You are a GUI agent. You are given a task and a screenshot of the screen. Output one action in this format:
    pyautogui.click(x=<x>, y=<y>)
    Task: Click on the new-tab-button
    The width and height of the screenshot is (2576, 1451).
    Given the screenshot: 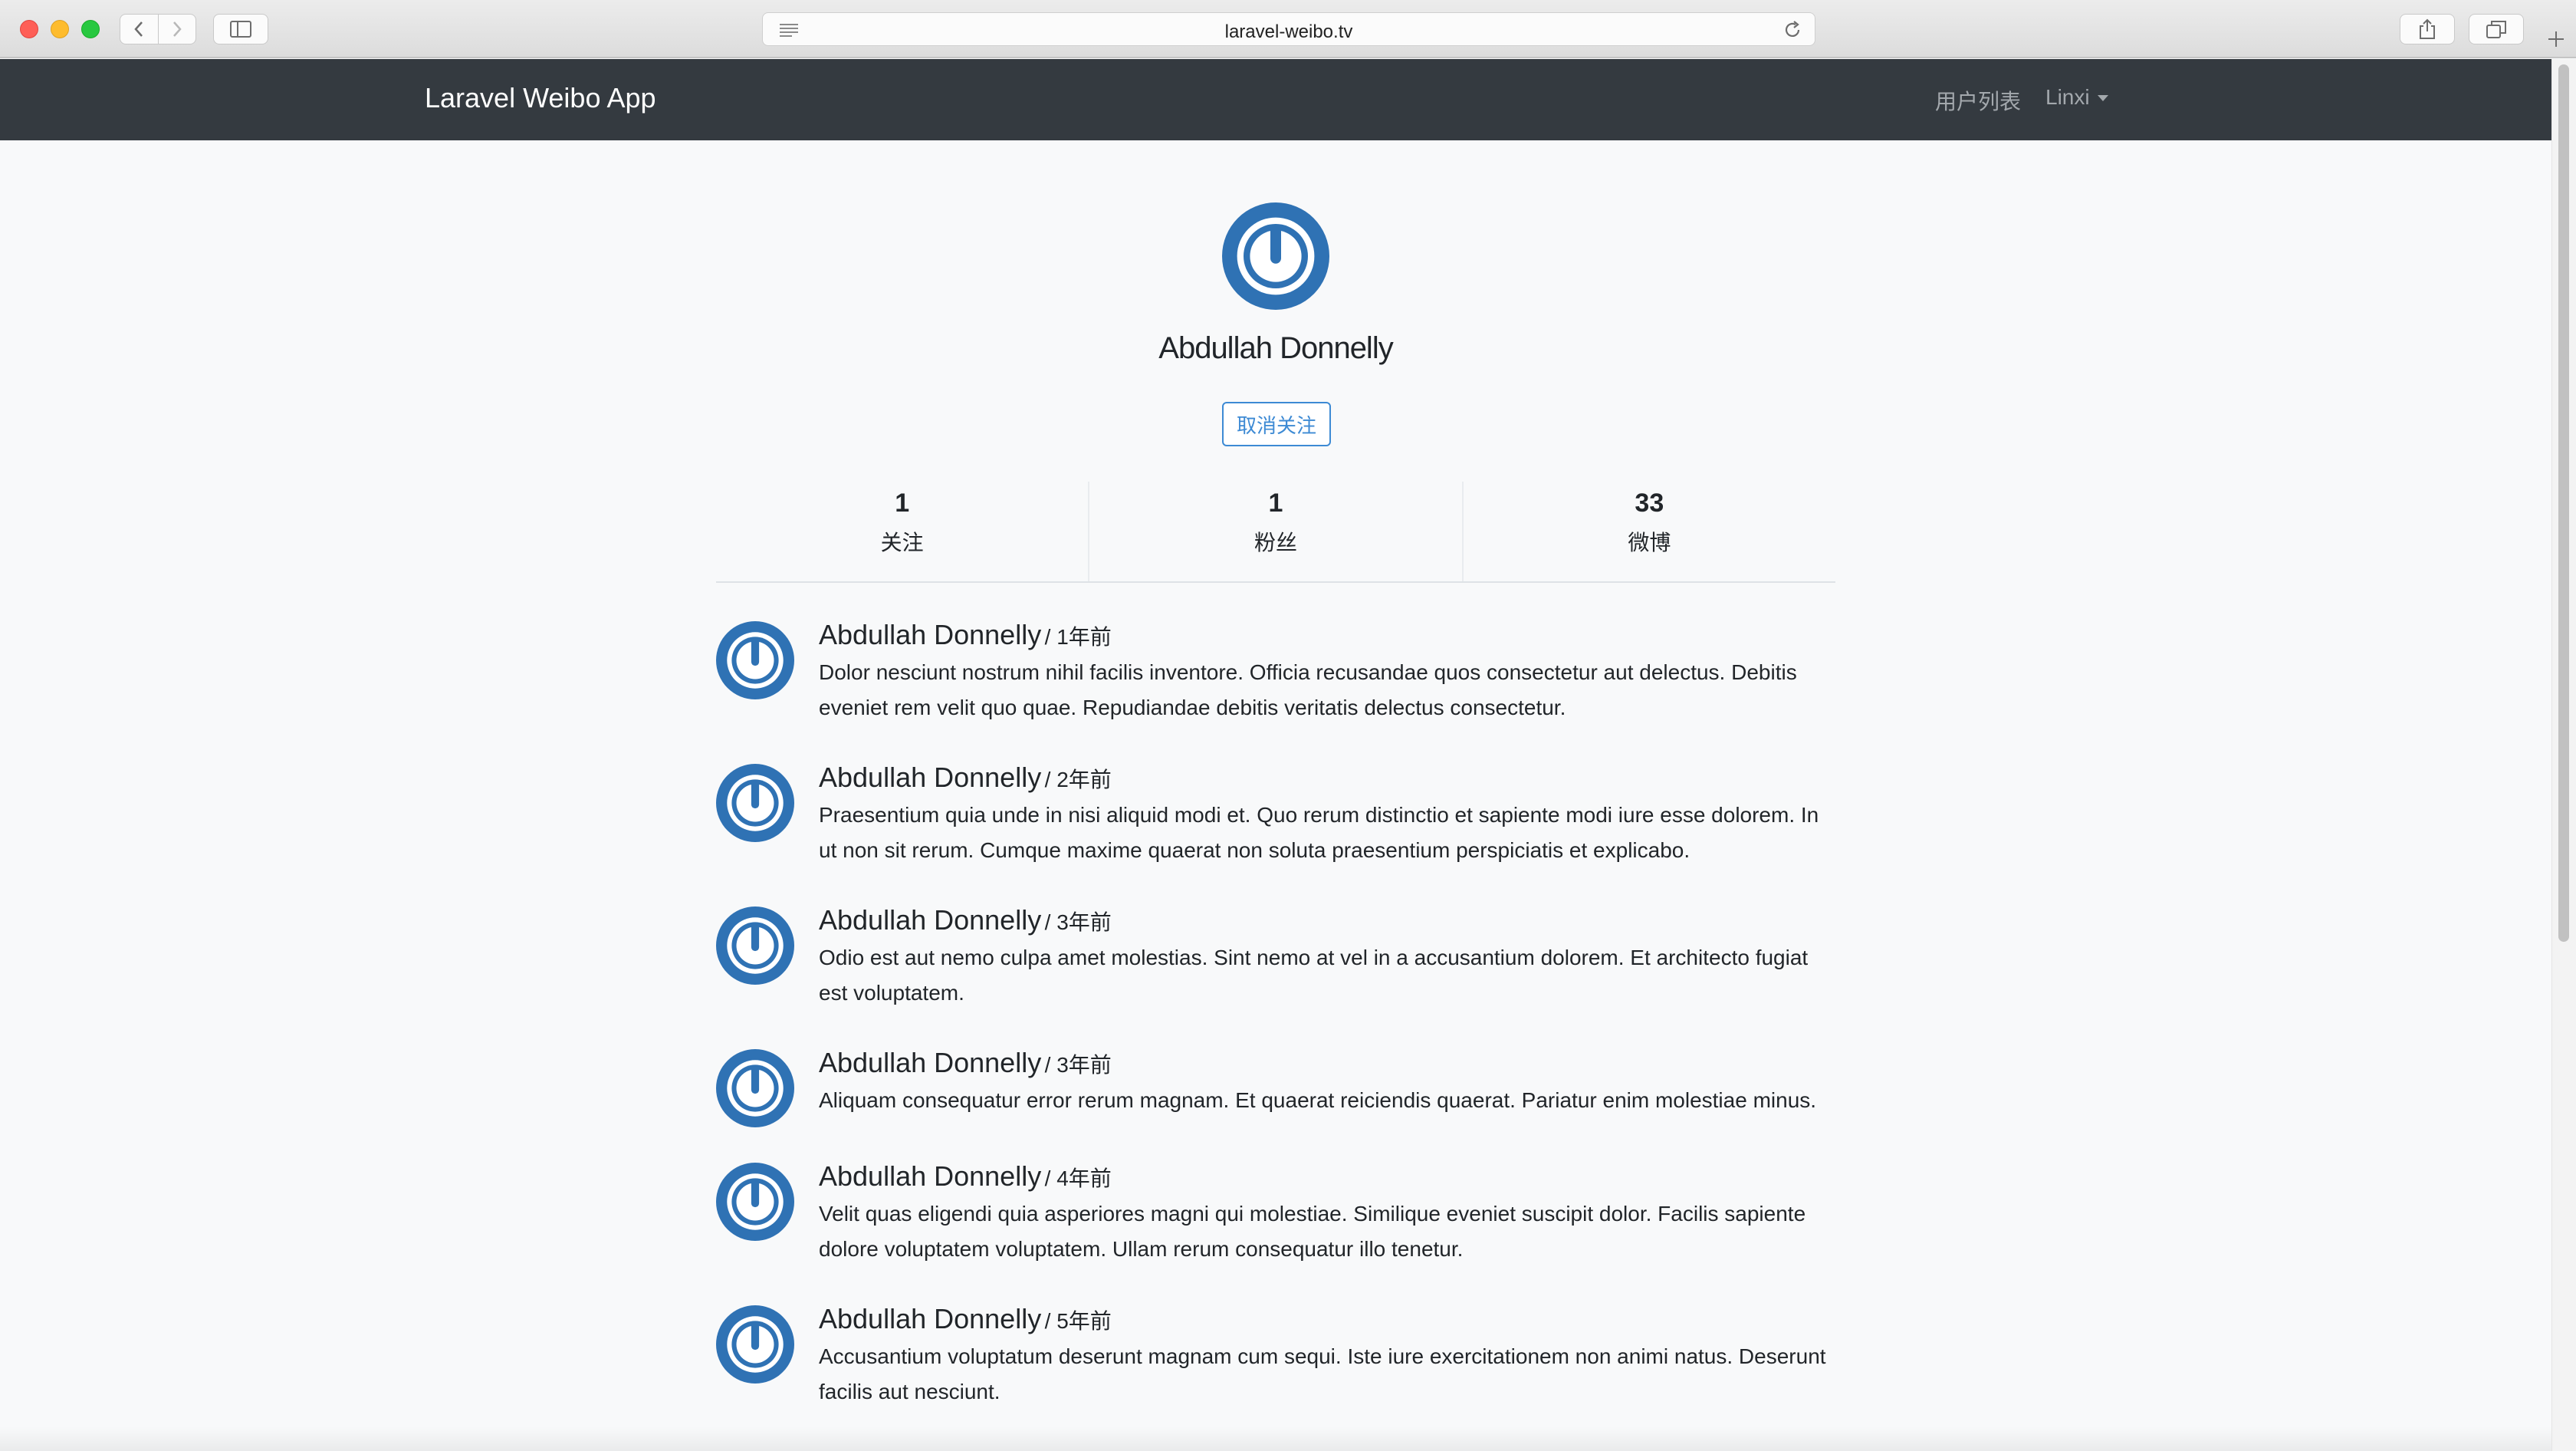 What is the action you would take?
    pyautogui.click(x=2556, y=39)
    